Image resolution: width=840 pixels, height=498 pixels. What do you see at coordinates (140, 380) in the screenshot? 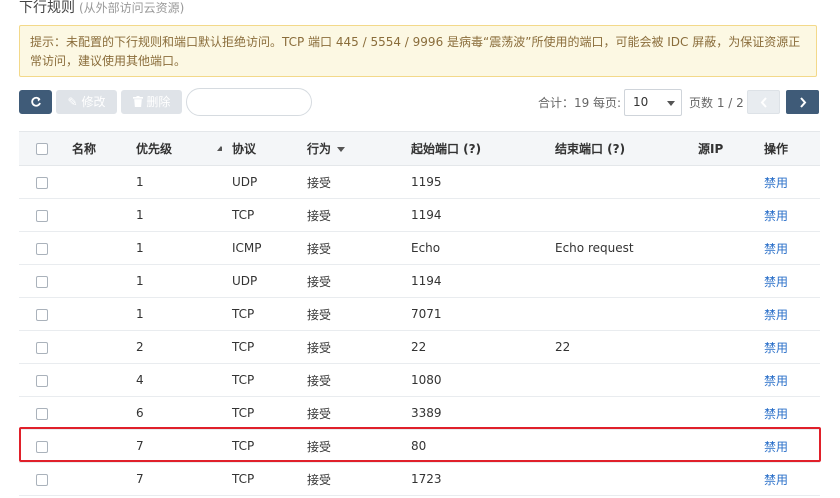
I see `cell-priority: 4` at bounding box center [140, 380].